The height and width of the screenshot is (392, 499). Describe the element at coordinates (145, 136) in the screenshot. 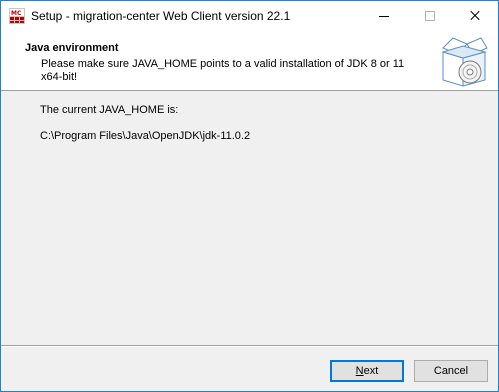

I see `java-home-path: C:\Program Files\Java\OpenJDK\jdk-11.0.2` at that location.